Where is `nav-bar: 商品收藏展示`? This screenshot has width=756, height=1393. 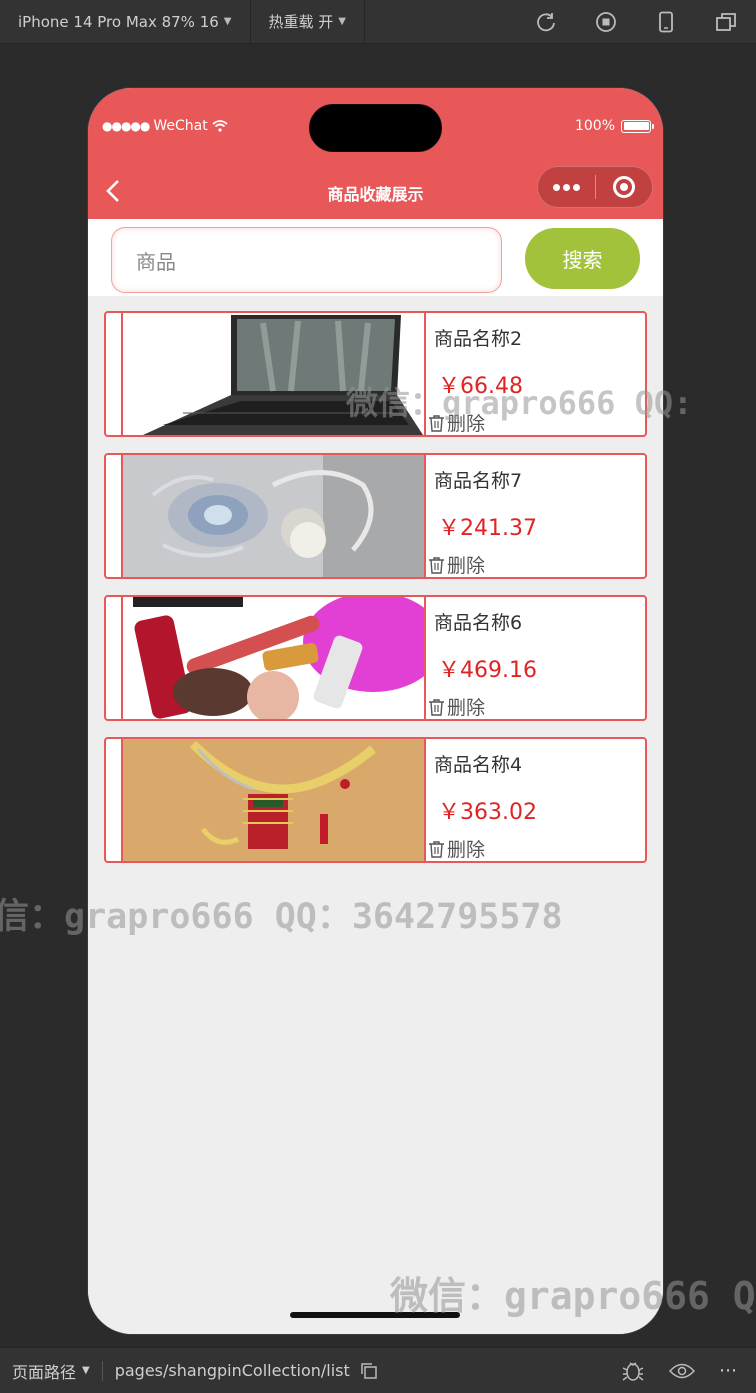 nav-bar: 商品收藏展示 is located at coordinates (375, 190).